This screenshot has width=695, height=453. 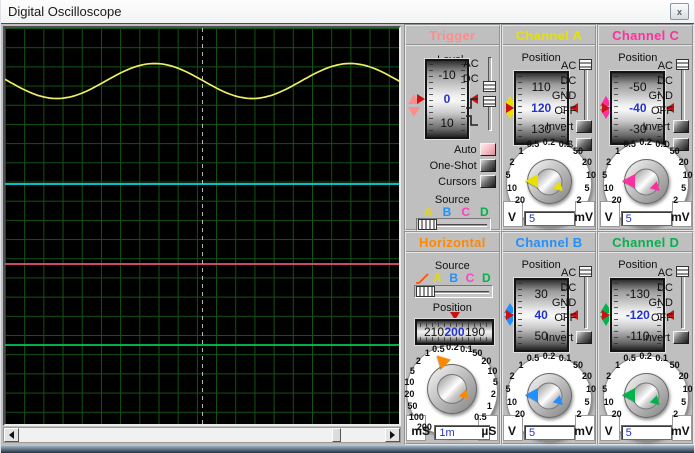 What do you see at coordinates (549, 218) in the screenshot?
I see `channel-a-scale-input` at bounding box center [549, 218].